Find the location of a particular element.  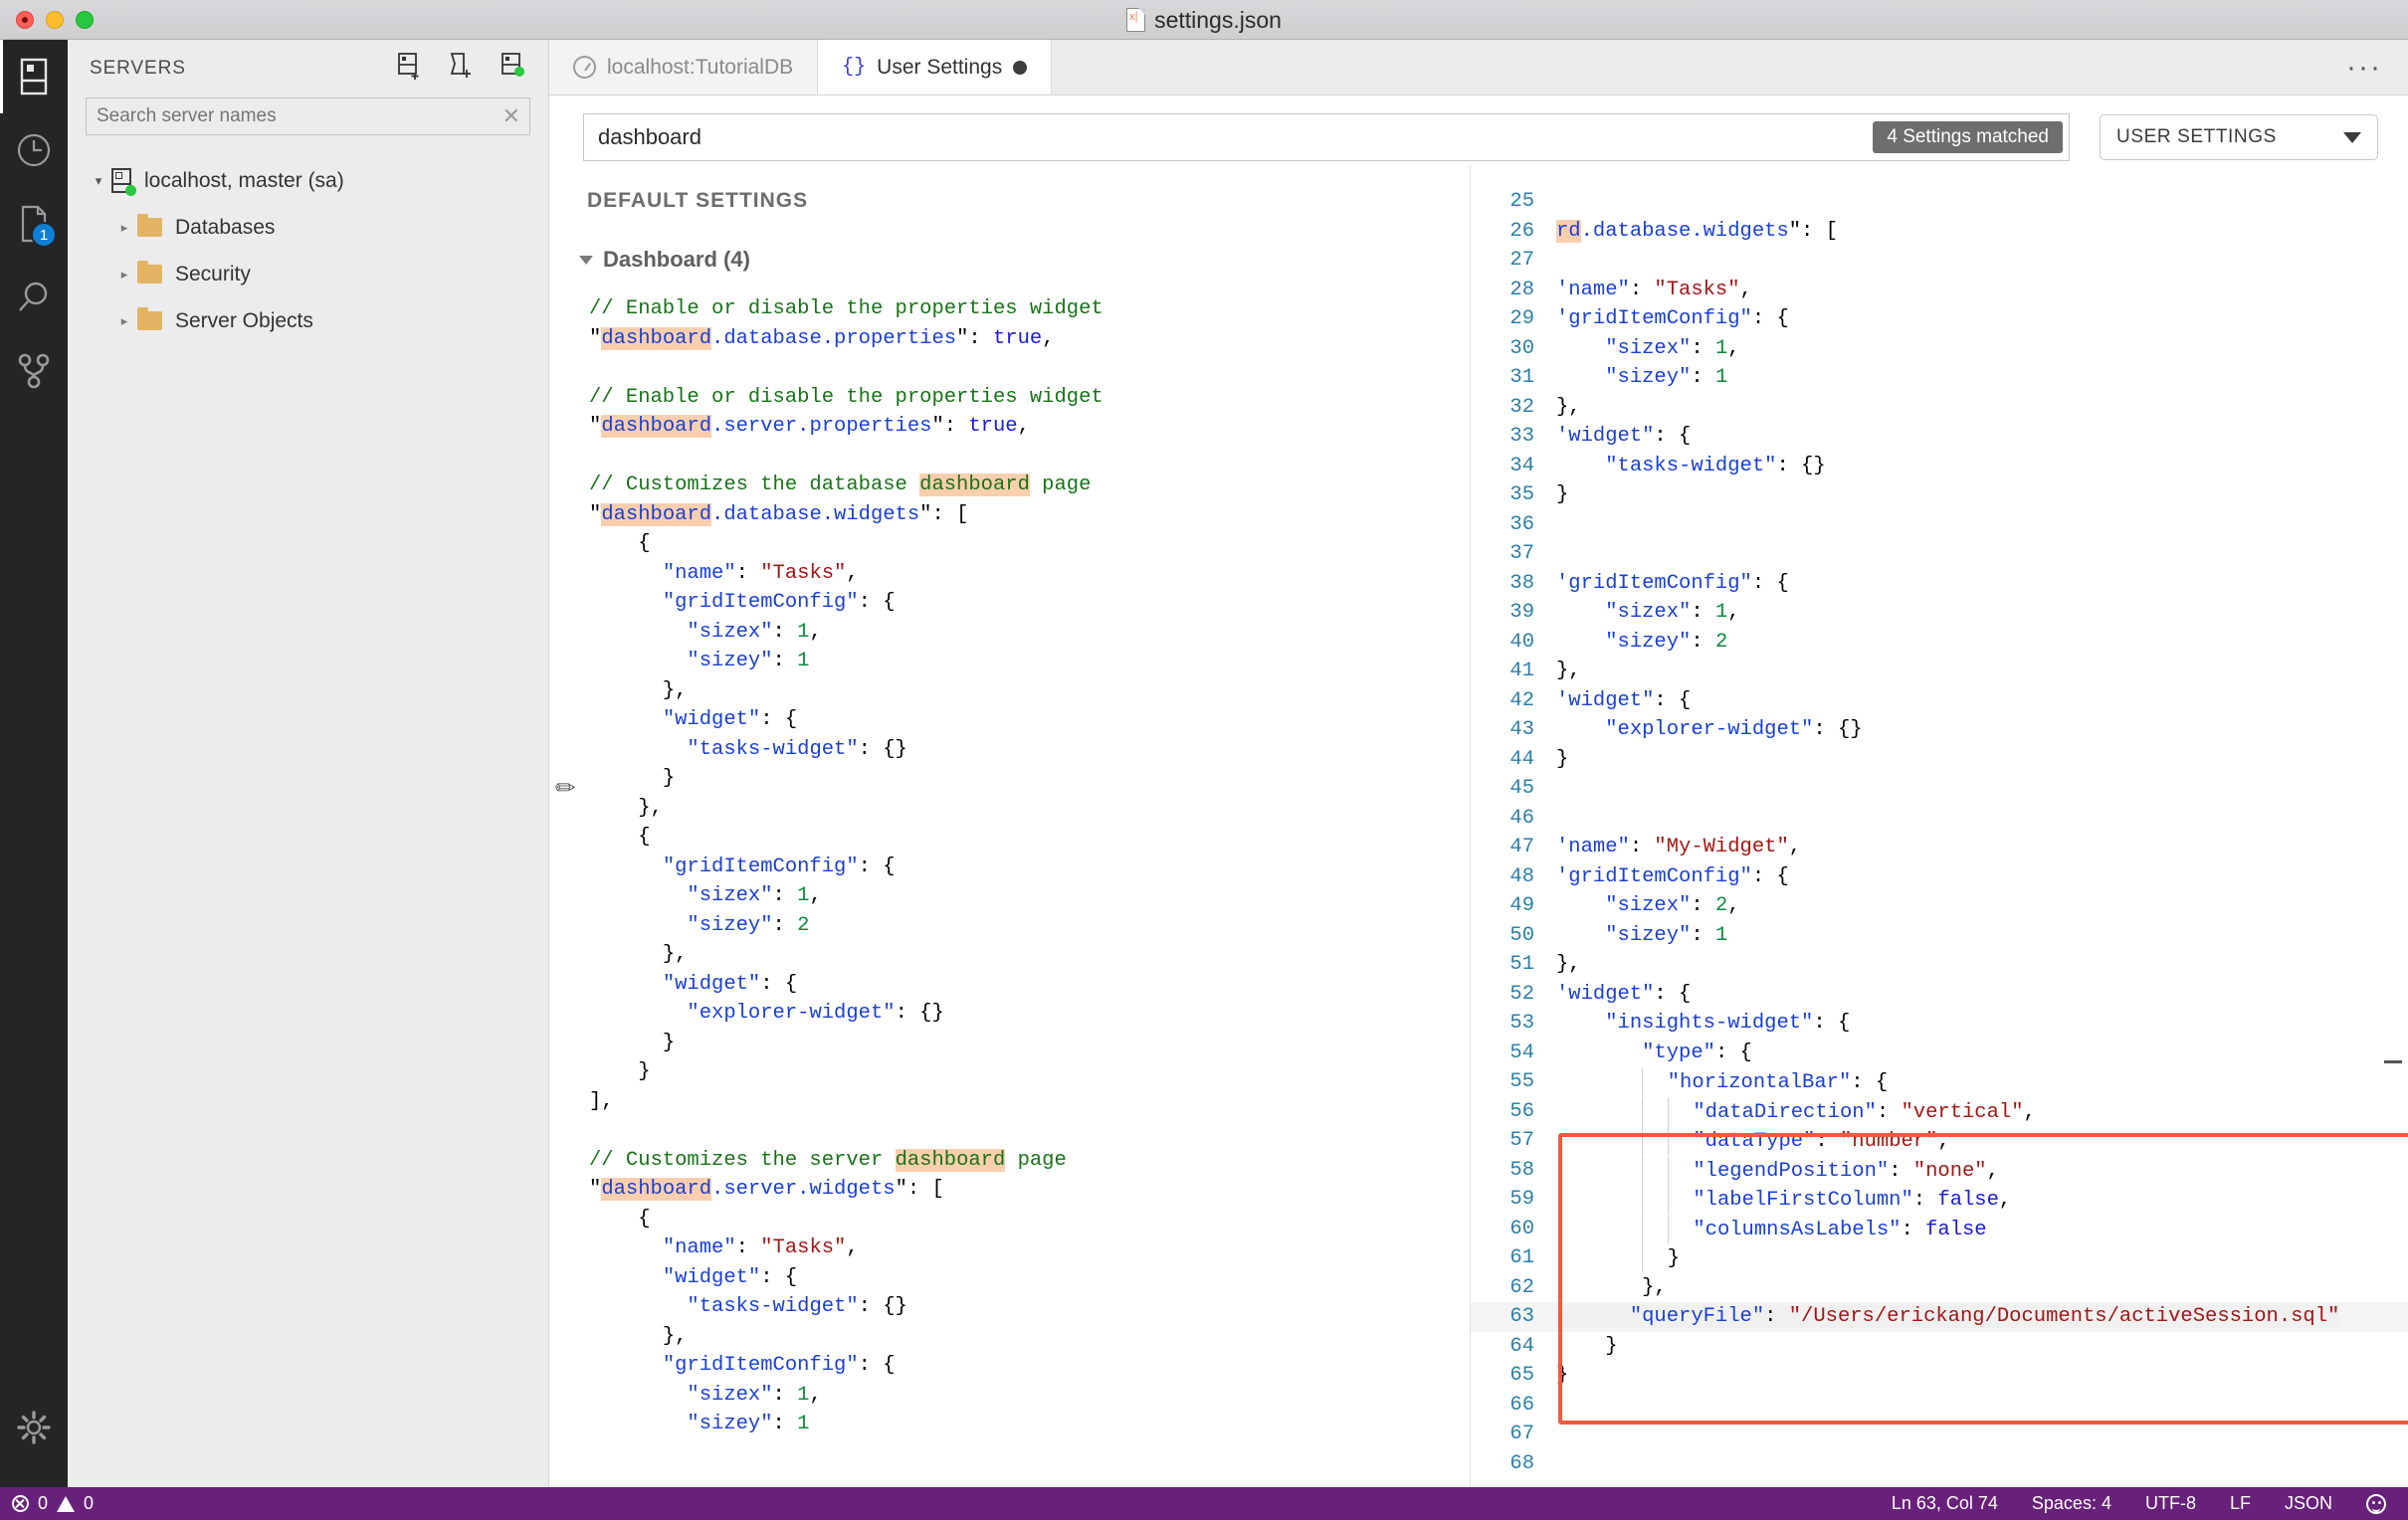

line-content: "legendPosition": "none", is located at coordinates (1777, 1170).